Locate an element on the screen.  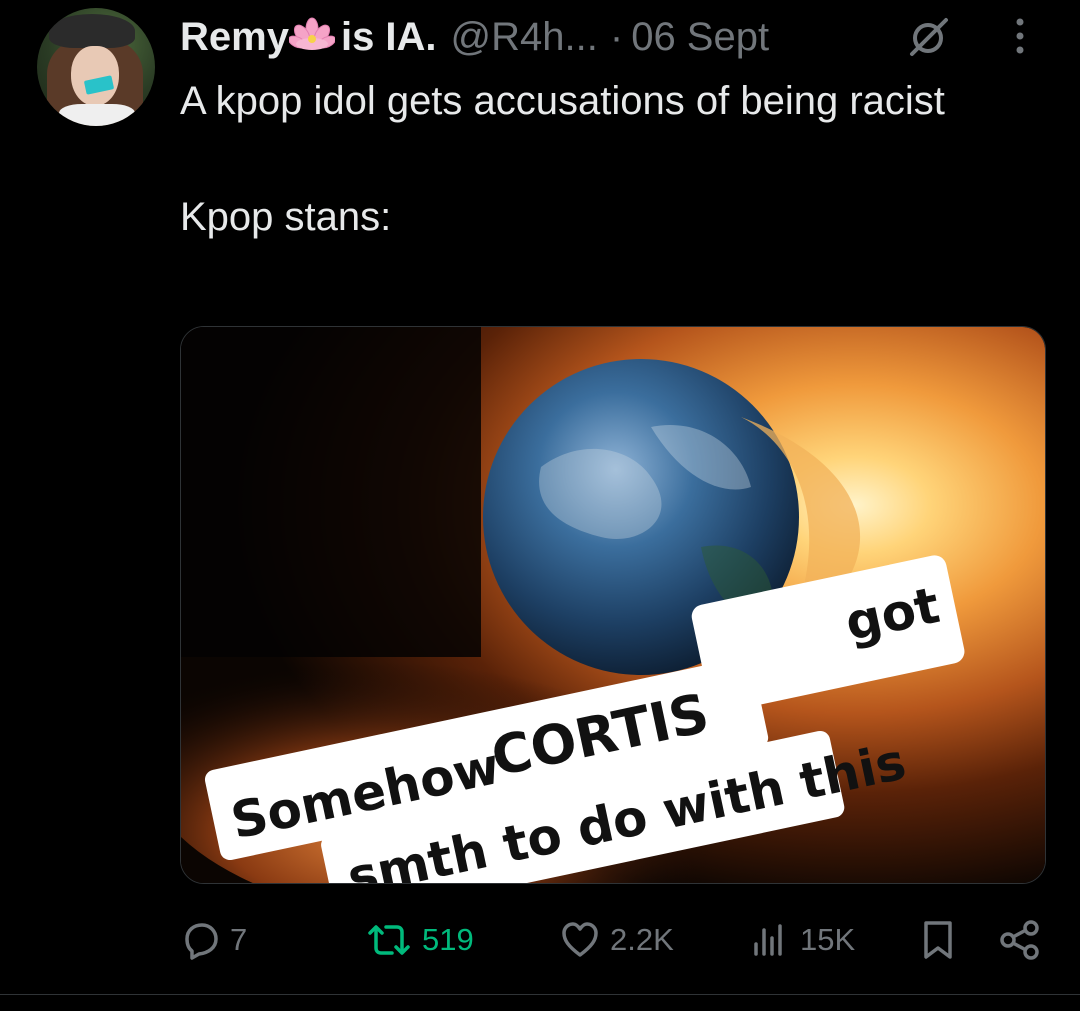
bookmark-icon is located at coordinates (938, 940).